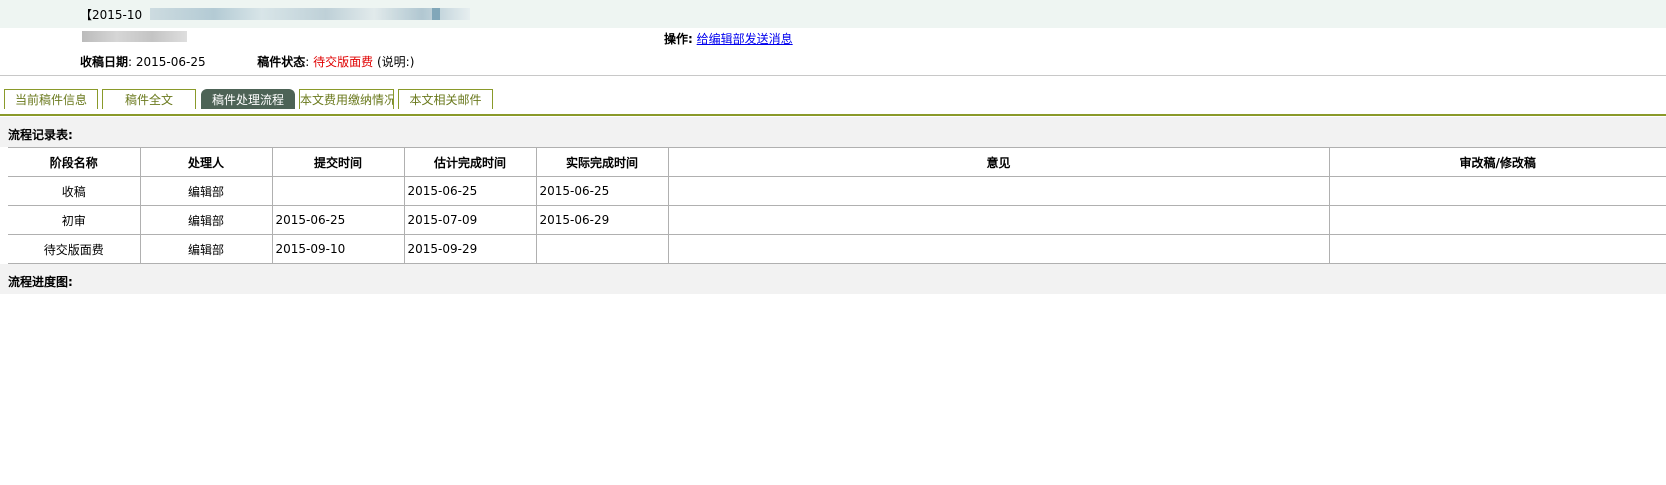  Describe the element at coordinates (833, 132) in the screenshot. I see `flow-record-header: 流程记录表:` at that location.